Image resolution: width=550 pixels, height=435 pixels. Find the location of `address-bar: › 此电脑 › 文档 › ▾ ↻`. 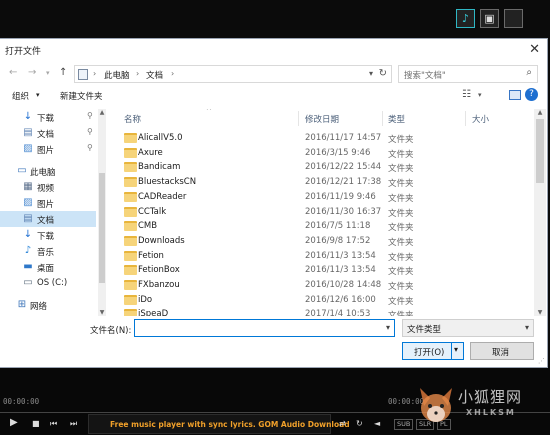

address-bar: › 此电脑 › 文档 › ▾ ↻ is located at coordinates (233, 74).